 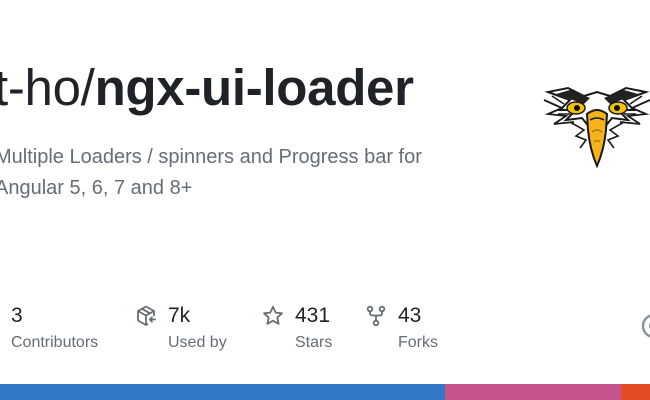 What do you see at coordinates (645, 326) in the screenshot?
I see `github-mark-icon` at bounding box center [645, 326].